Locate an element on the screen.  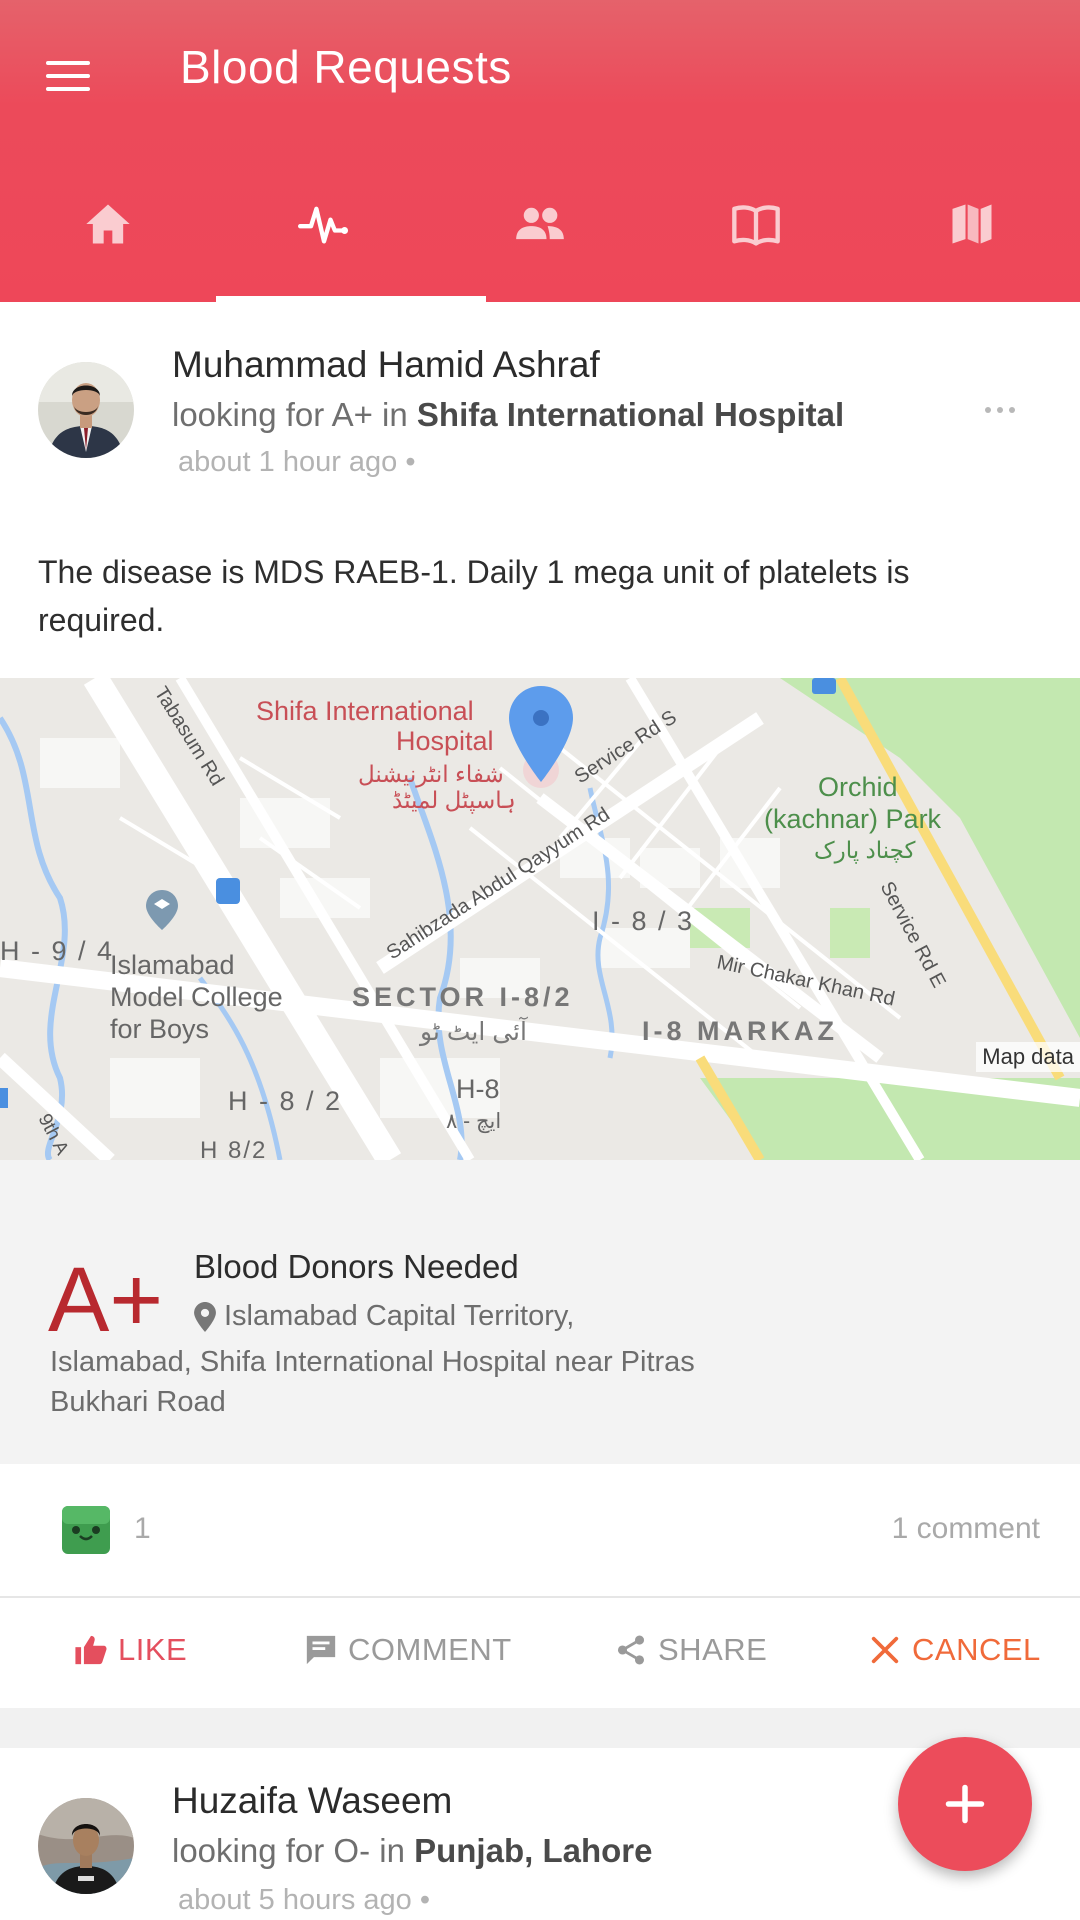
donors-needed-title: Blood Donors Needed is located at coordinates (356, 1266).